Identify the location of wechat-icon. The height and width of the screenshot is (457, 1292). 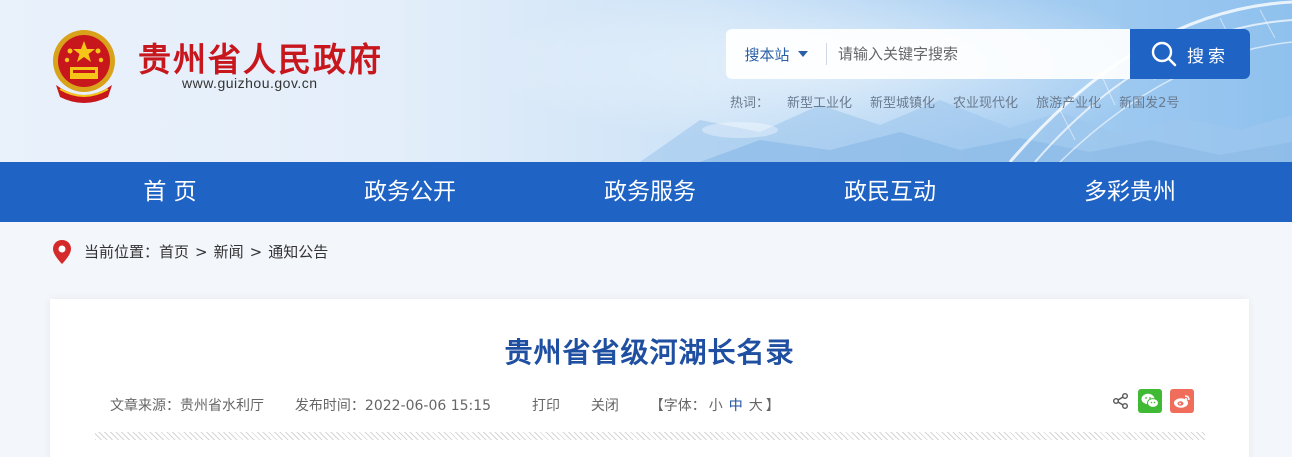
(1150, 400).